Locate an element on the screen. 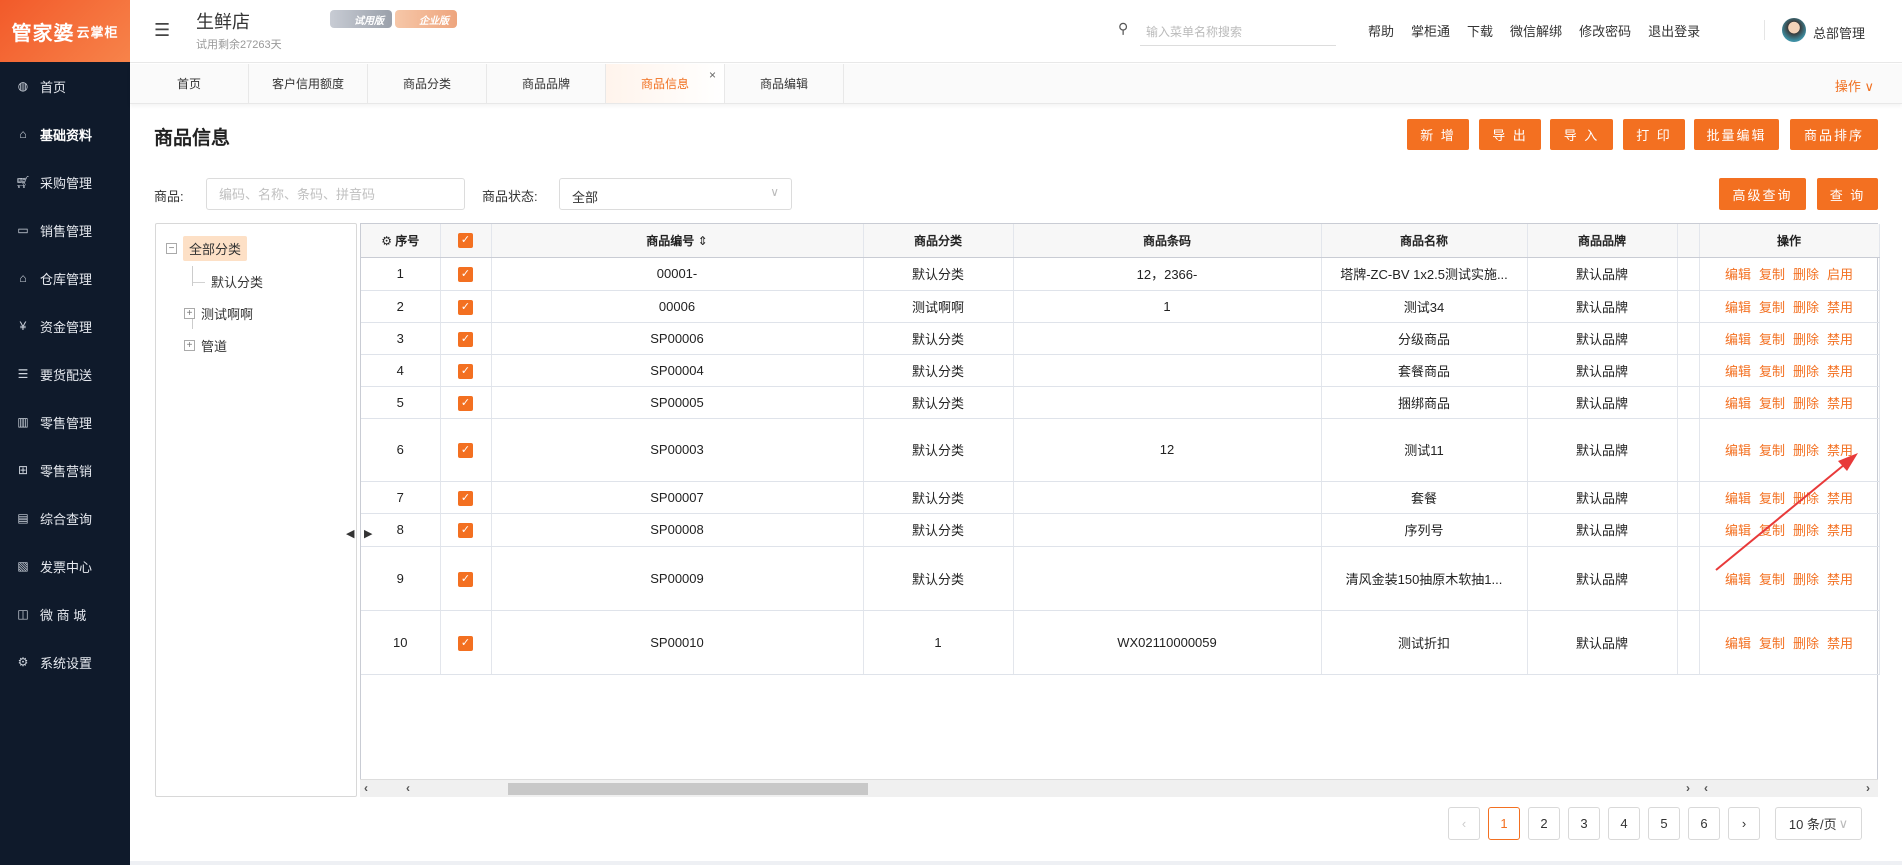  collapse-icon: − is located at coordinates (171, 248).